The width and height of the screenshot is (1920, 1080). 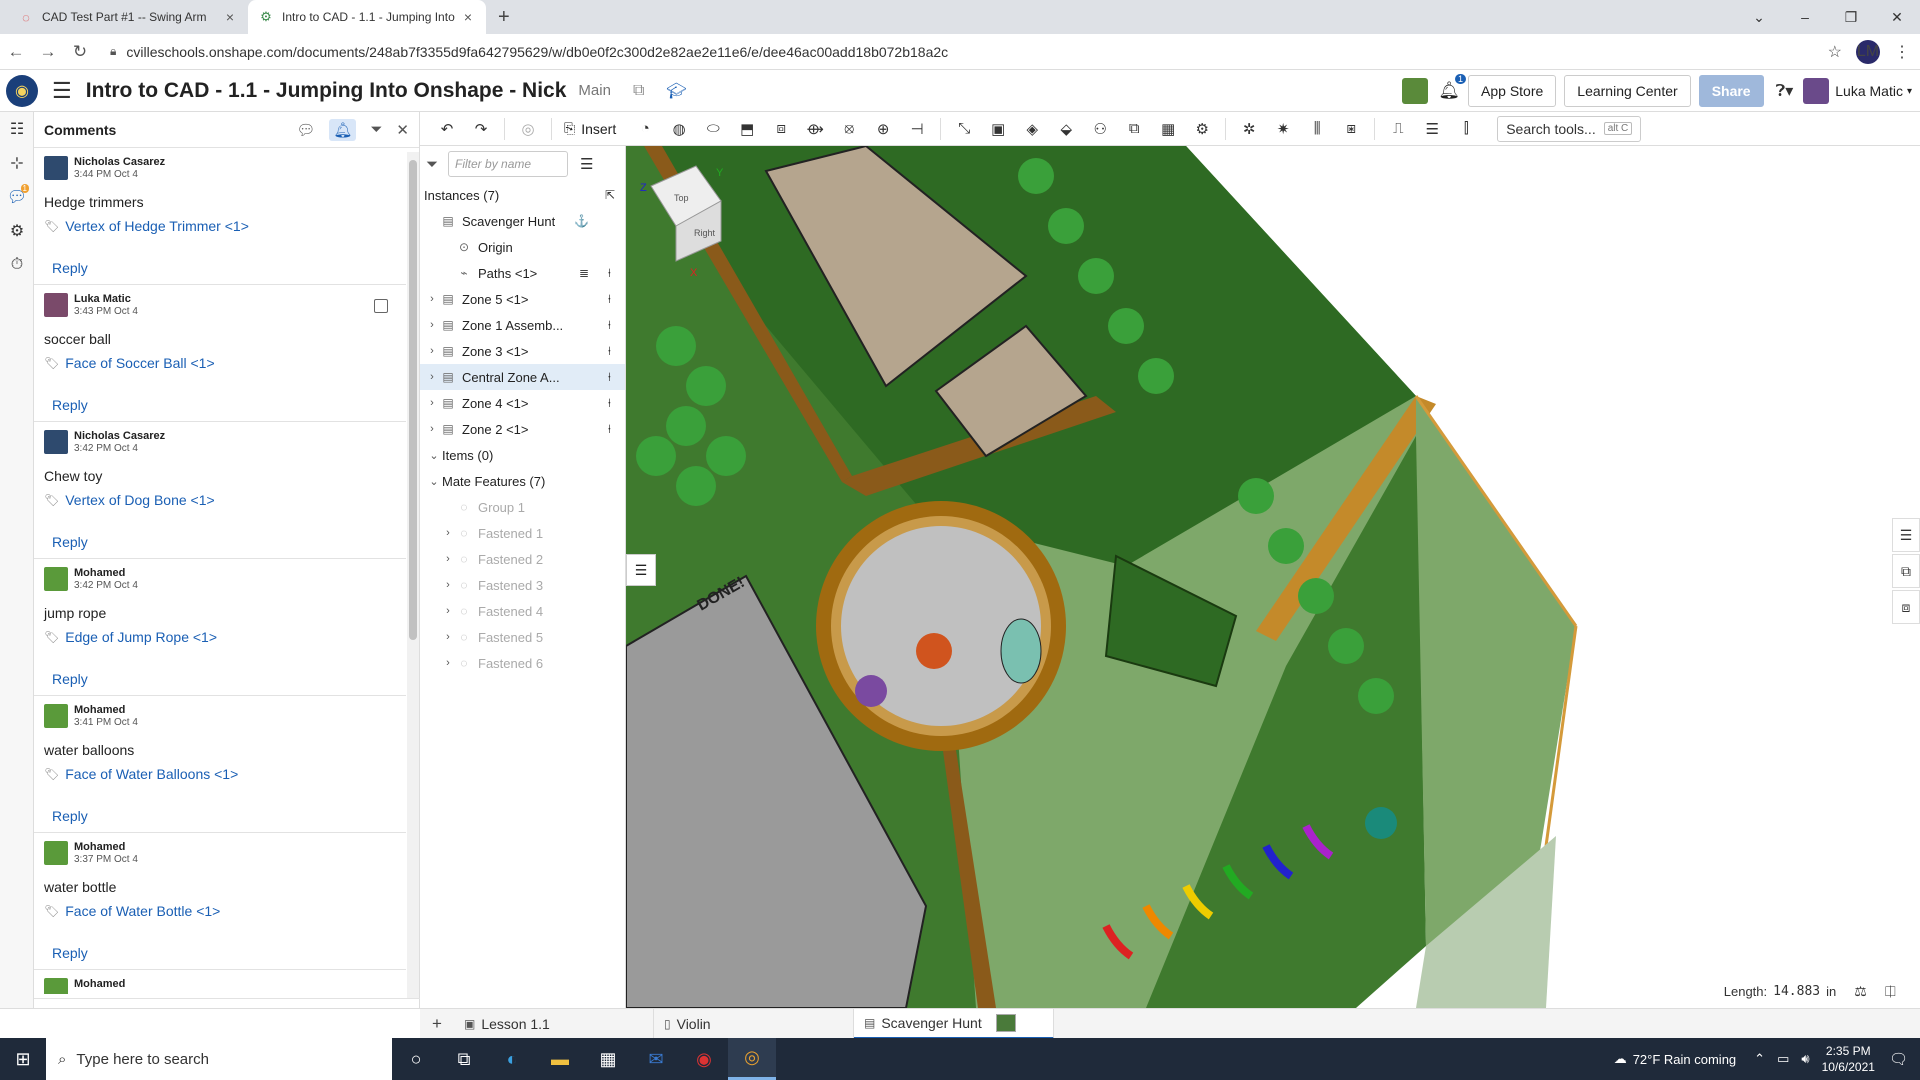 What do you see at coordinates (17, 163) in the screenshot?
I see `mate-connector-icon: ⊹` at bounding box center [17, 163].